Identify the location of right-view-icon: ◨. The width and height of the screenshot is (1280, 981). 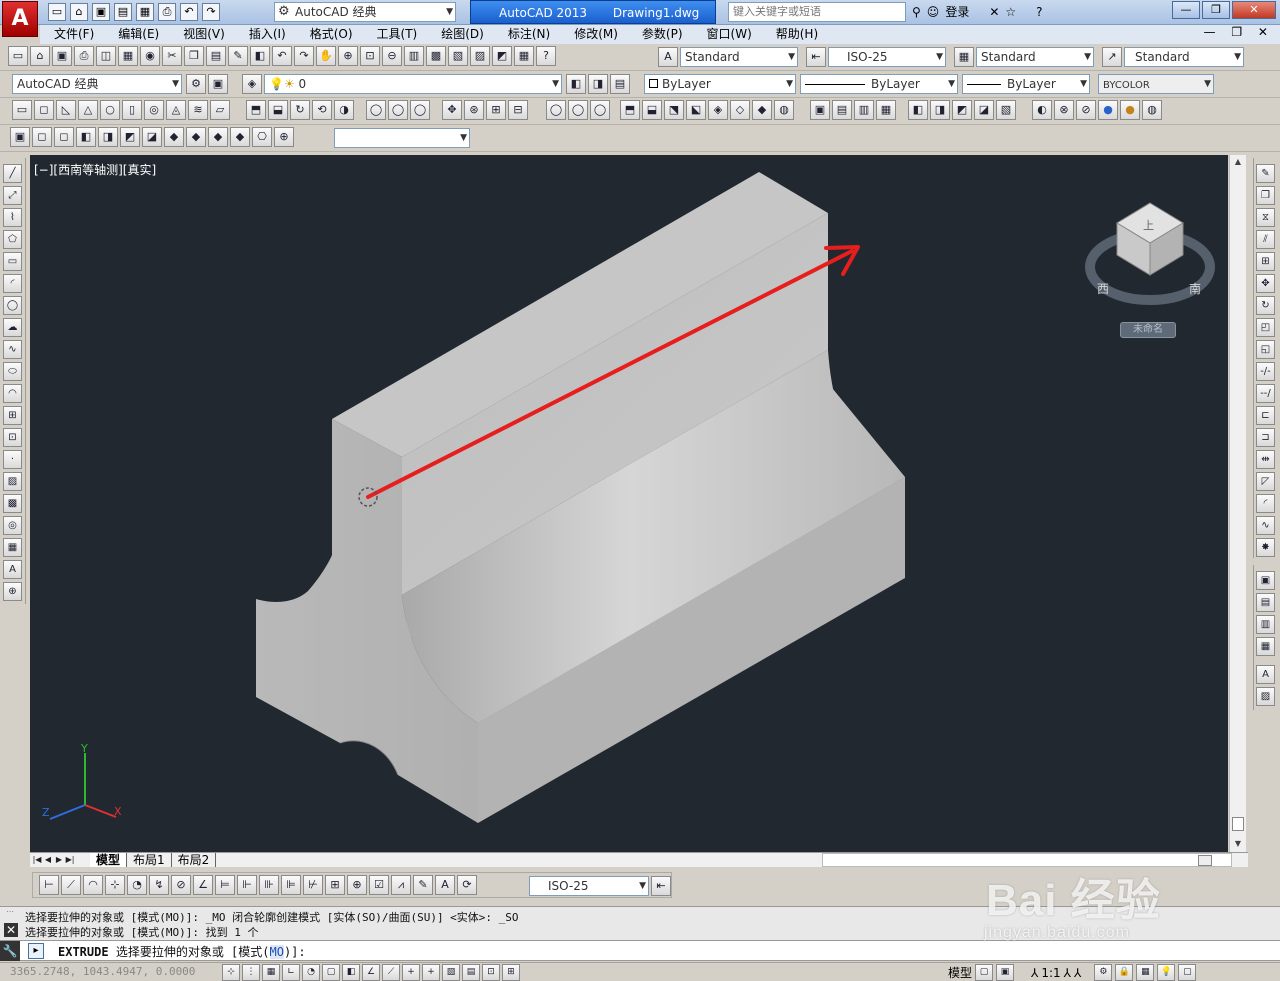
(108, 137).